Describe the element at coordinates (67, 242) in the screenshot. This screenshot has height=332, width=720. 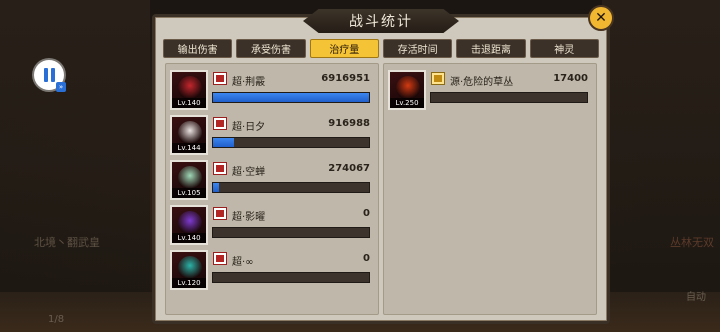
I see `left-team-name: 北境丶翻武皇` at that location.